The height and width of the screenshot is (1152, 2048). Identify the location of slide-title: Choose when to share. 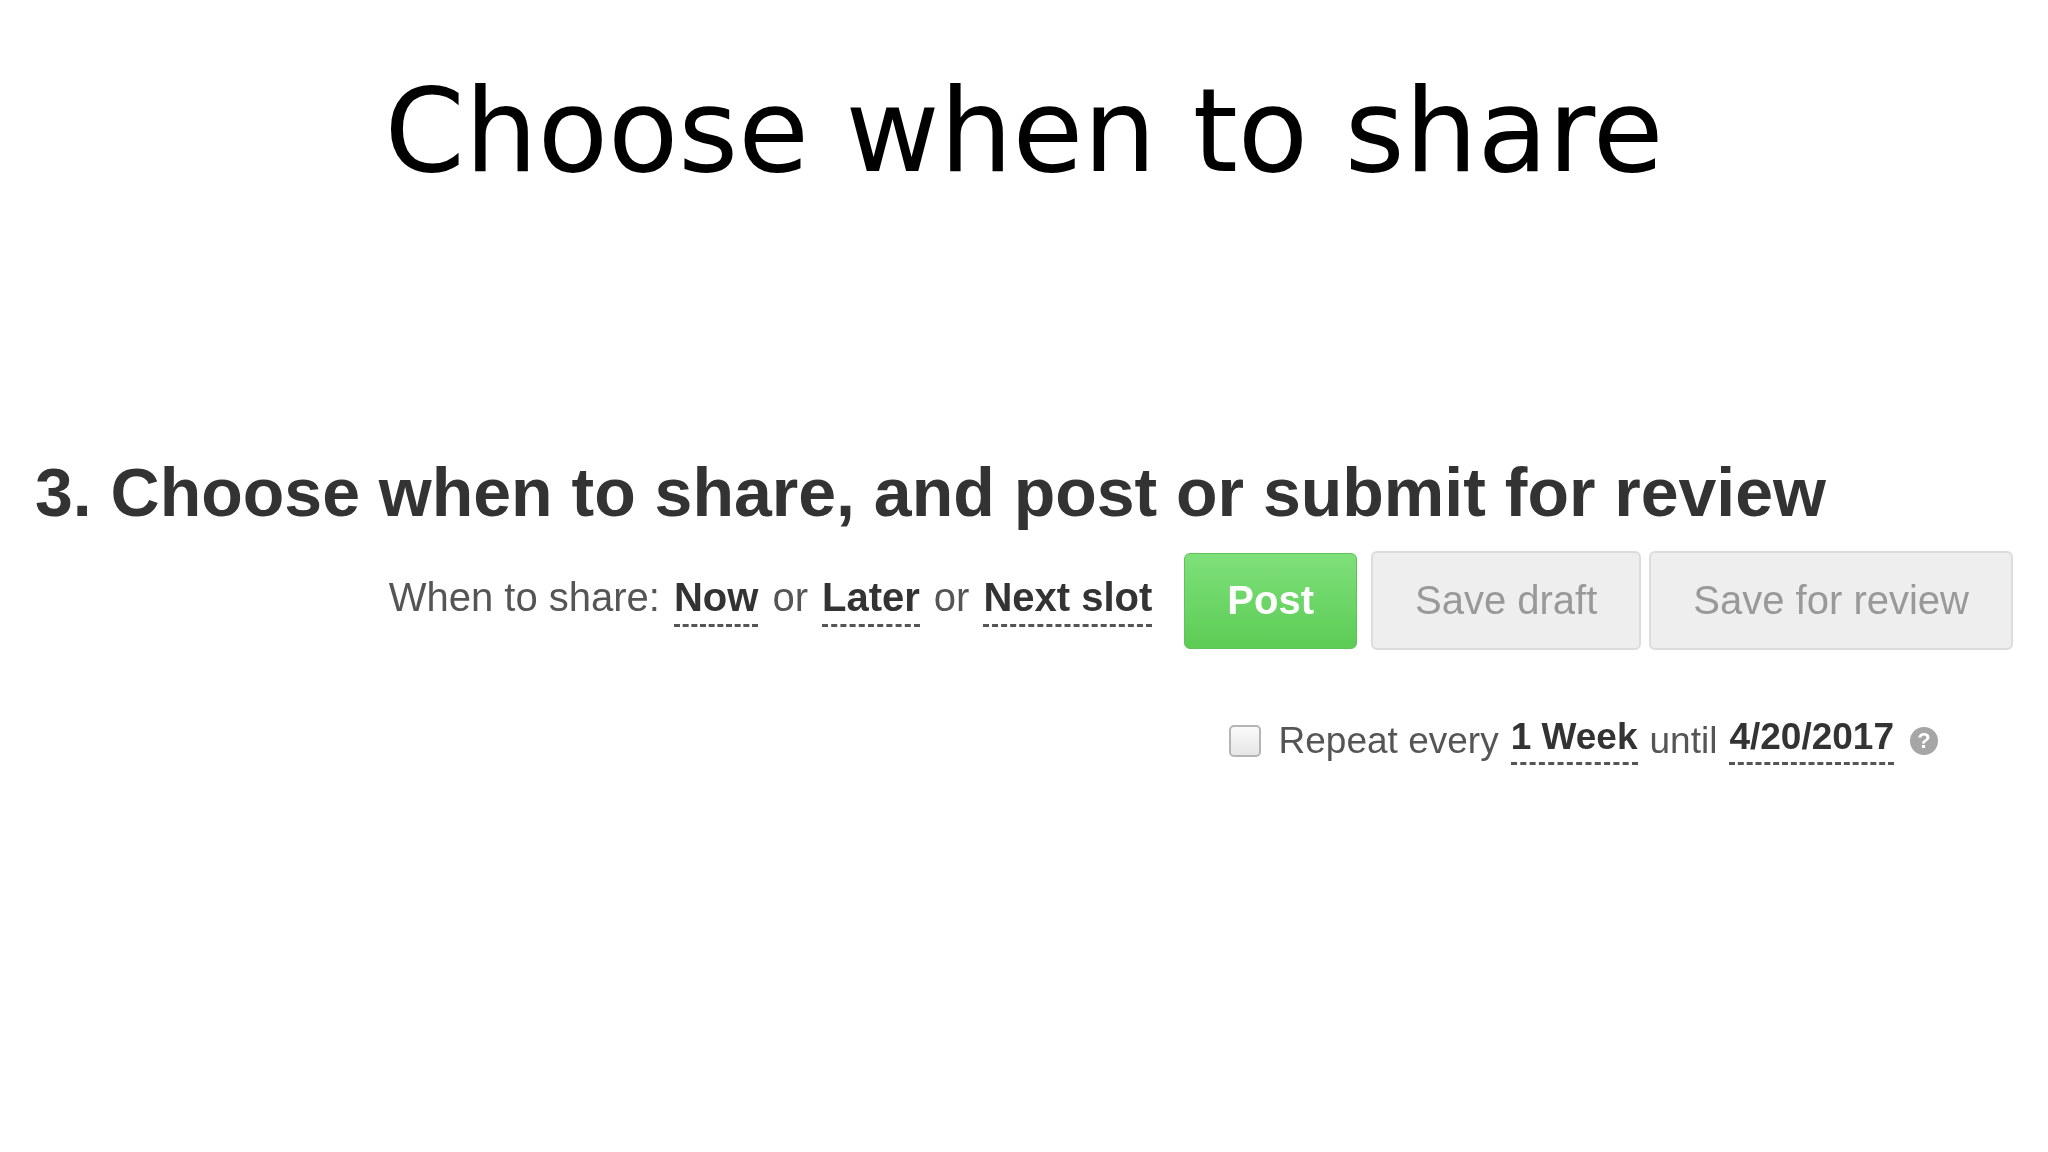
(1024, 131).